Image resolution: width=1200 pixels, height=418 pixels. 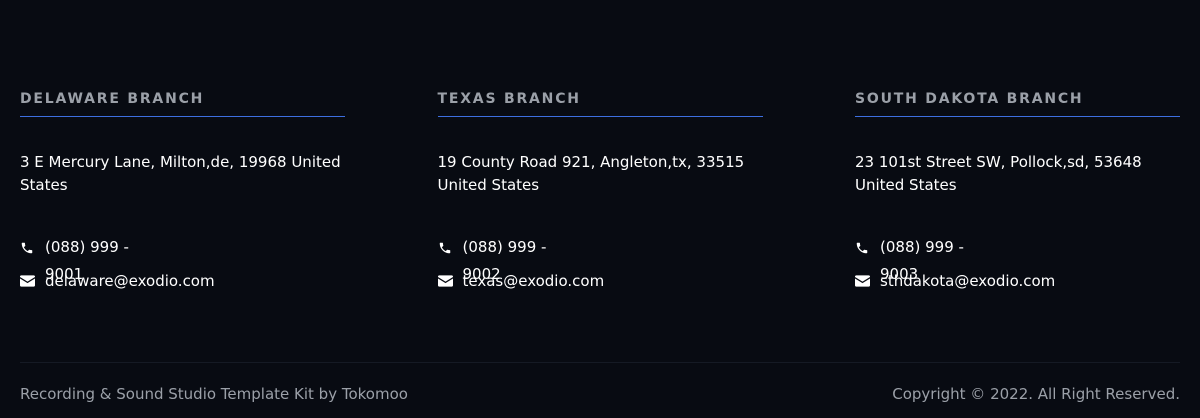 I want to click on branch-title: SOUTH DAKOTA BRANCH, so click(x=969, y=99).